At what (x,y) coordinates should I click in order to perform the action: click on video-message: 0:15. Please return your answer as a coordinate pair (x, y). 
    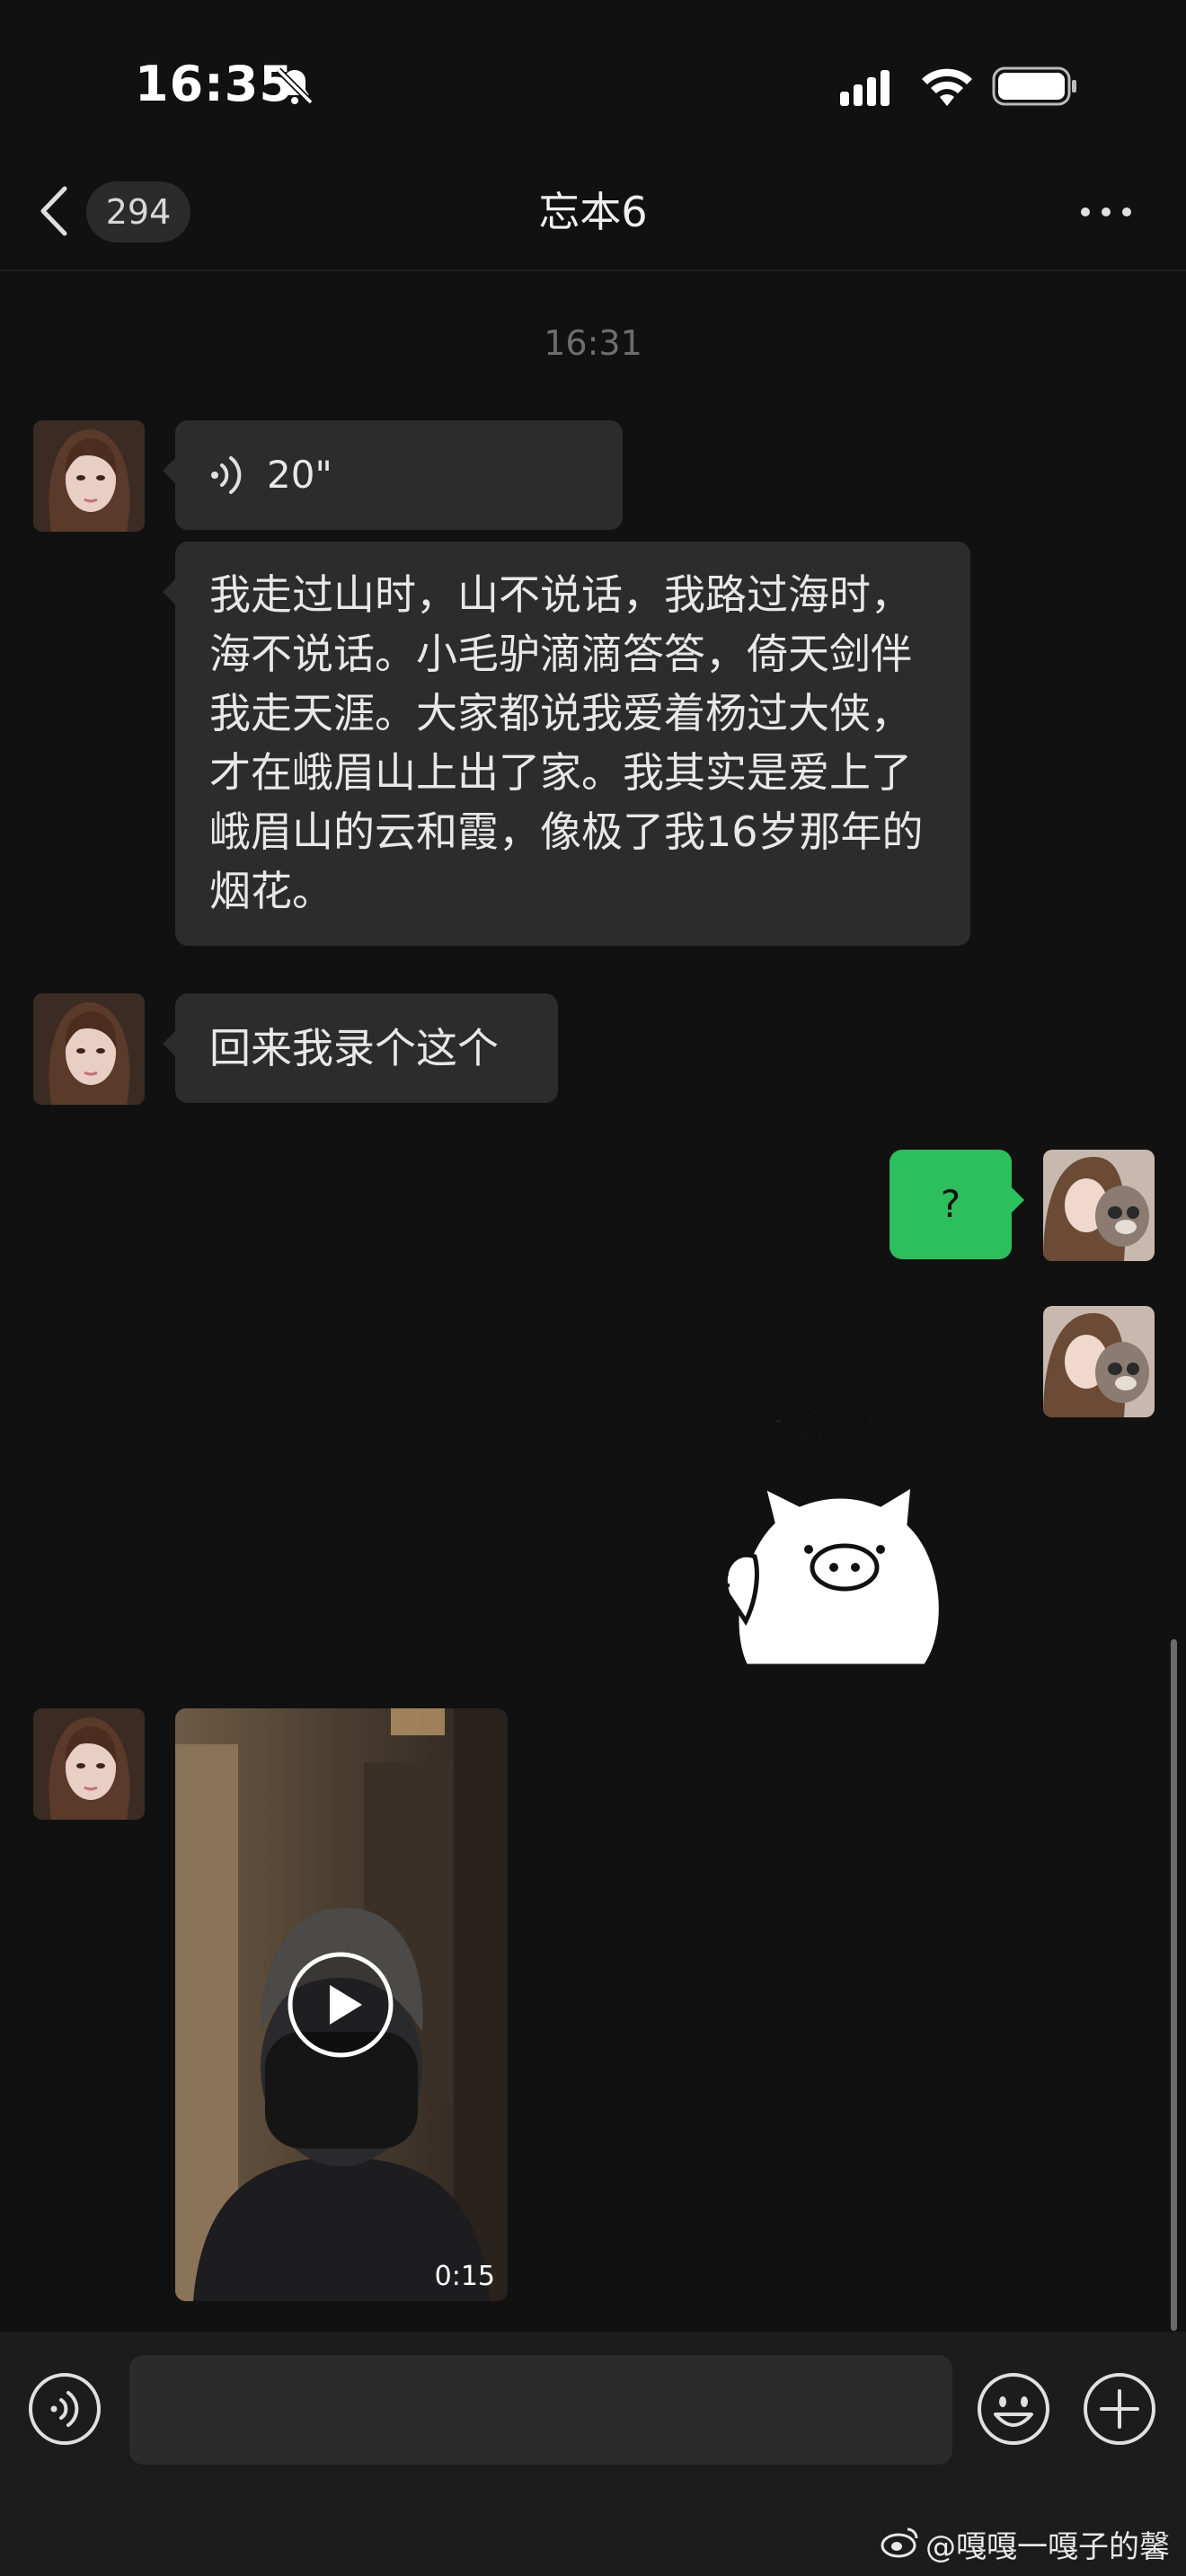
    Looking at the image, I should click on (341, 2004).